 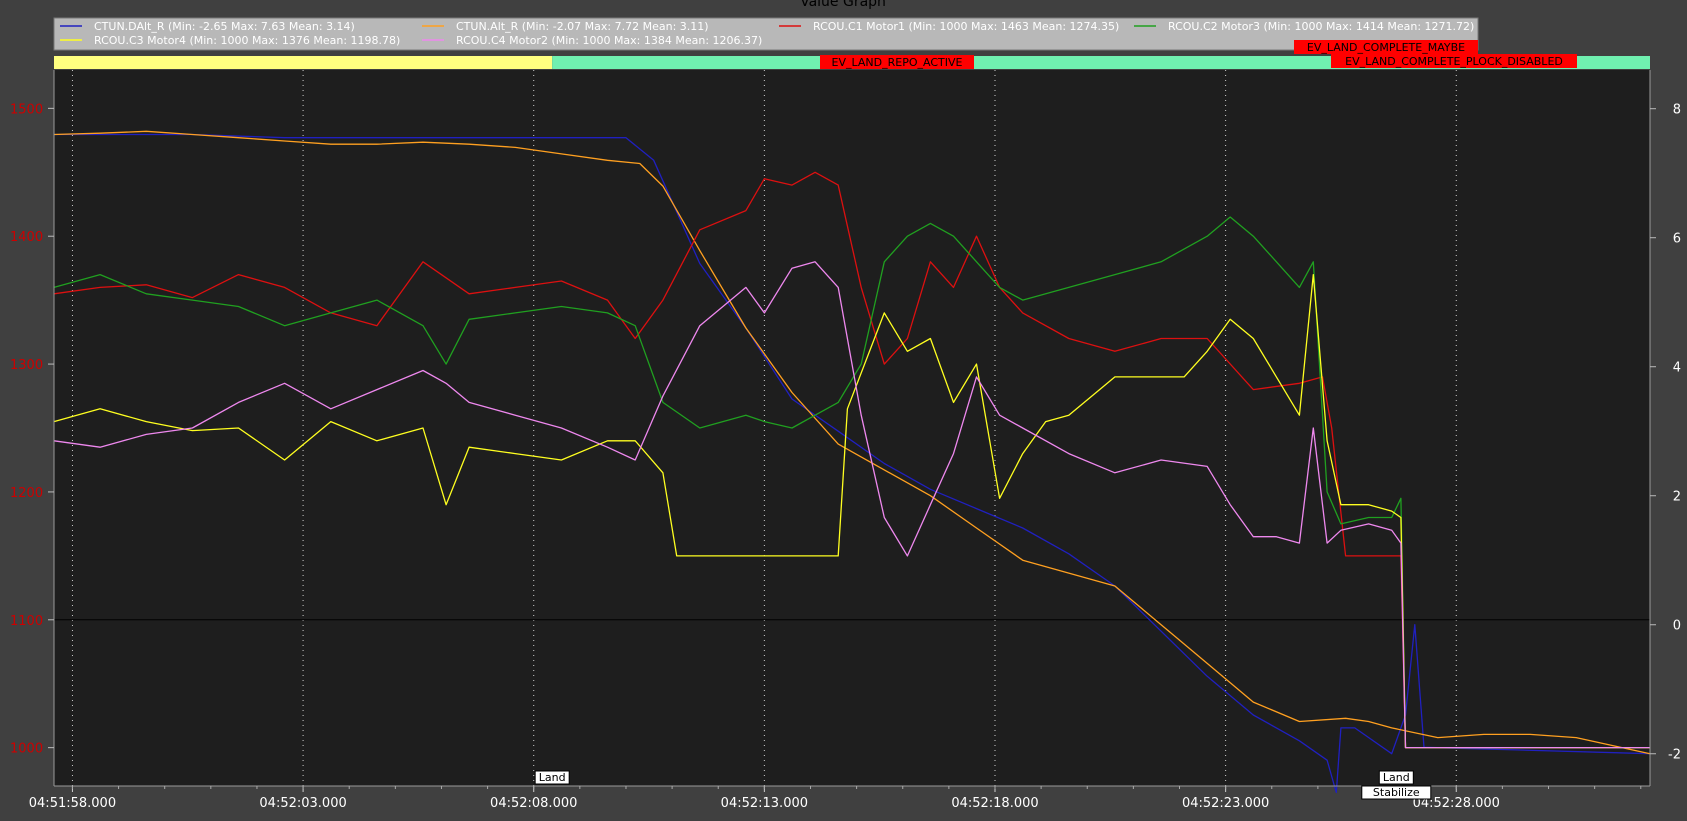 What do you see at coordinates (26, 237) in the screenshot?
I see `y-left-tick-label: 1400` at bounding box center [26, 237].